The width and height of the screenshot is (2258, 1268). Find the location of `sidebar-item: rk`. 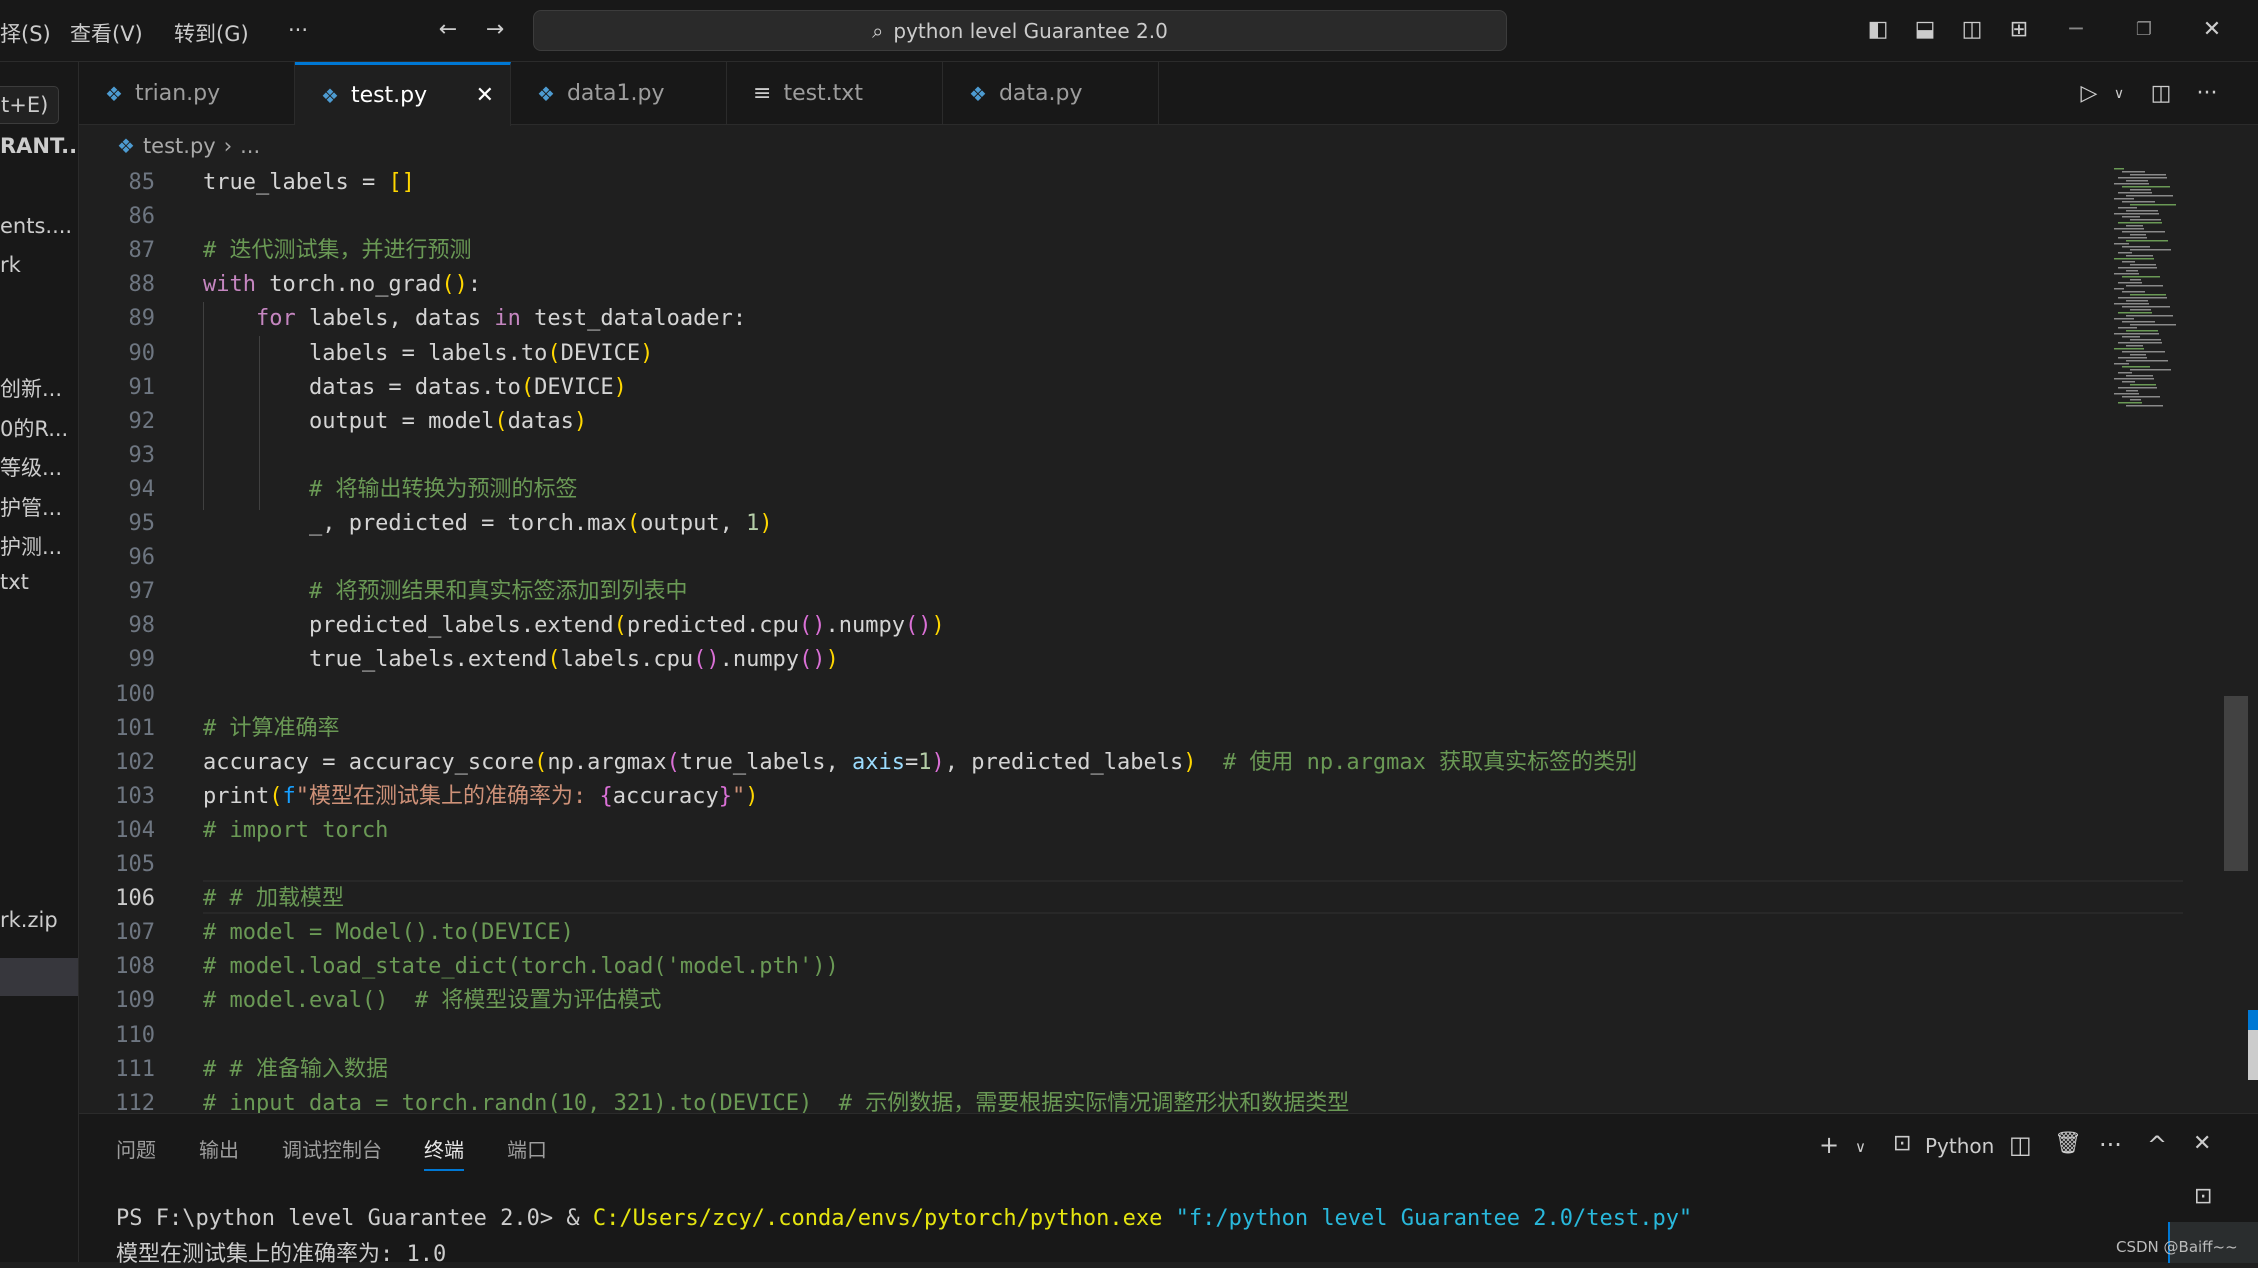

sidebar-item: rk is located at coordinates (10, 265).